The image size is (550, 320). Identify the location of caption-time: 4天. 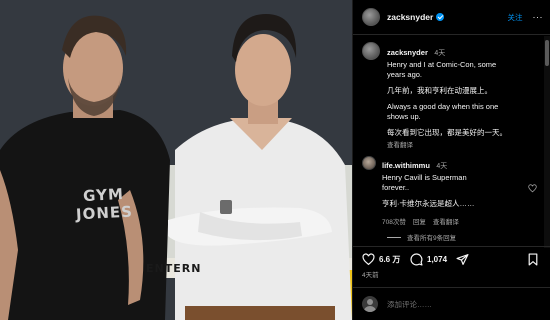
(439, 53).